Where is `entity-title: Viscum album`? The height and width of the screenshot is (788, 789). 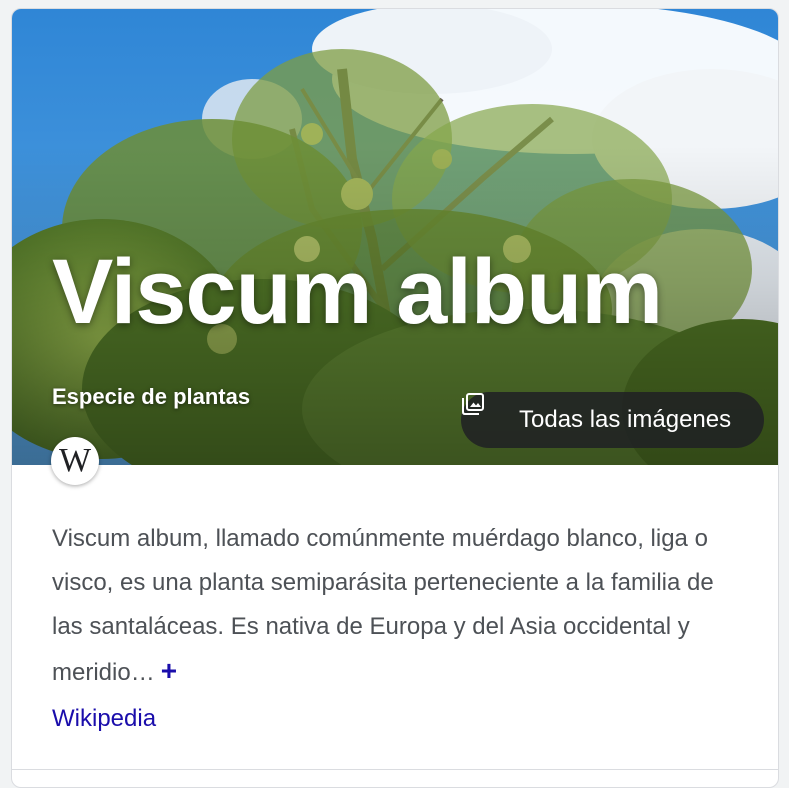 entity-title: Viscum album is located at coordinates (357, 292).